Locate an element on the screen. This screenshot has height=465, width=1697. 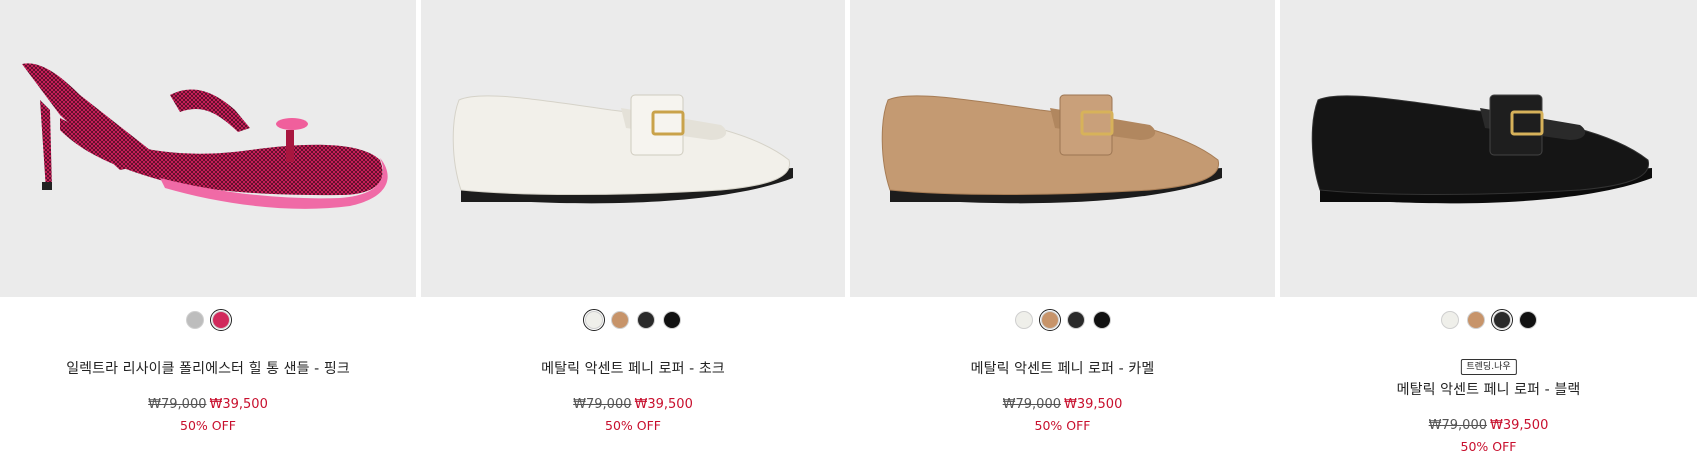
product-name: 메탈릭 악센트 페니 로퍼 - 카멜 is located at coordinates (1062, 368).